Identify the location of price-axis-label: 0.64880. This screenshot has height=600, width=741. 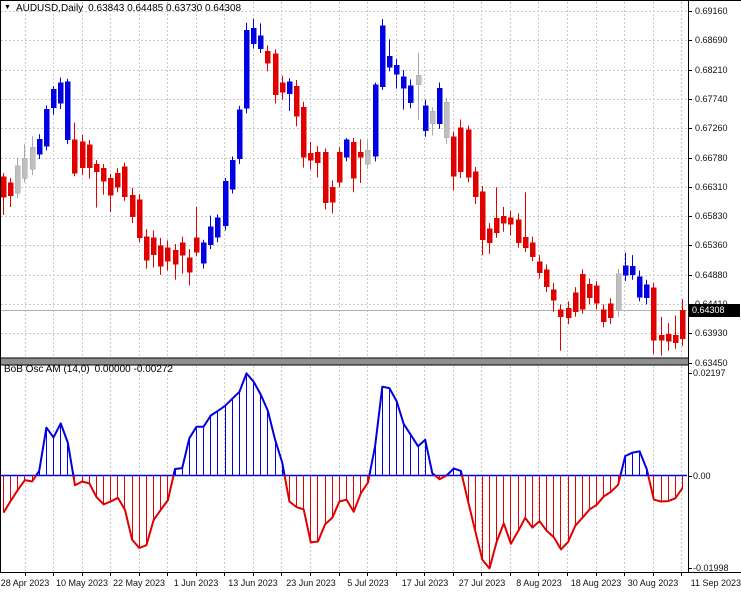
(711, 275).